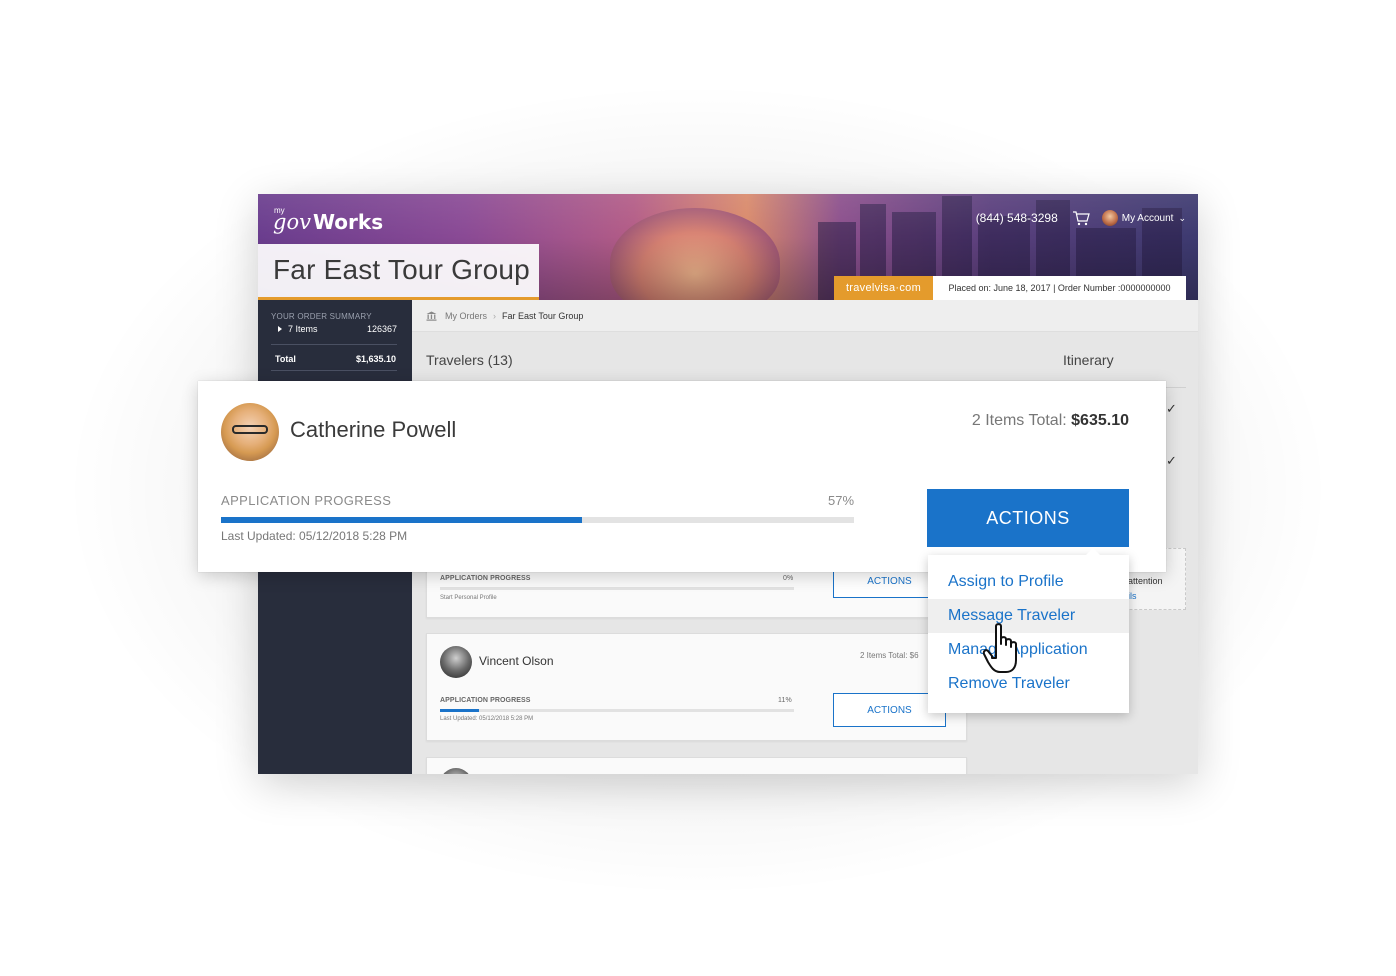 This screenshot has height=976, width=1396. Describe the element at coordinates (1028, 582) in the screenshot. I see `menu-item-assign-to-profile: Assign to Profile` at that location.